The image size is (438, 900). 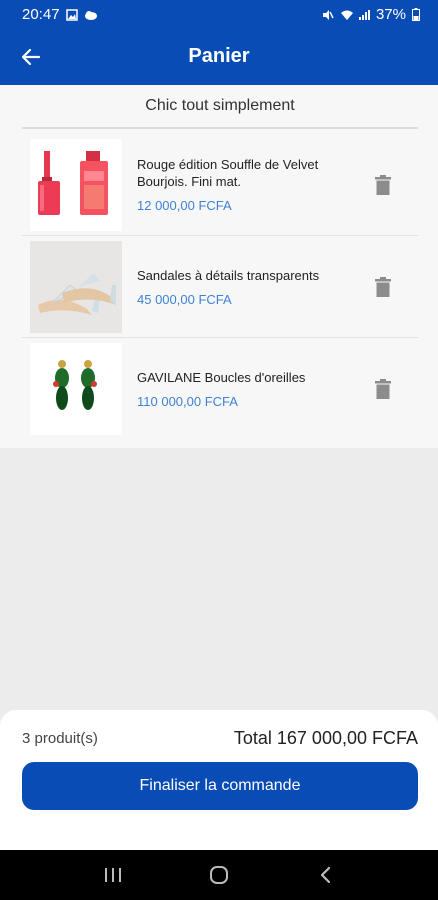 What do you see at coordinates (219, 14) in the screenshot?
I see `status-bar: 20:47 37%` at bounding box center [219, 14].